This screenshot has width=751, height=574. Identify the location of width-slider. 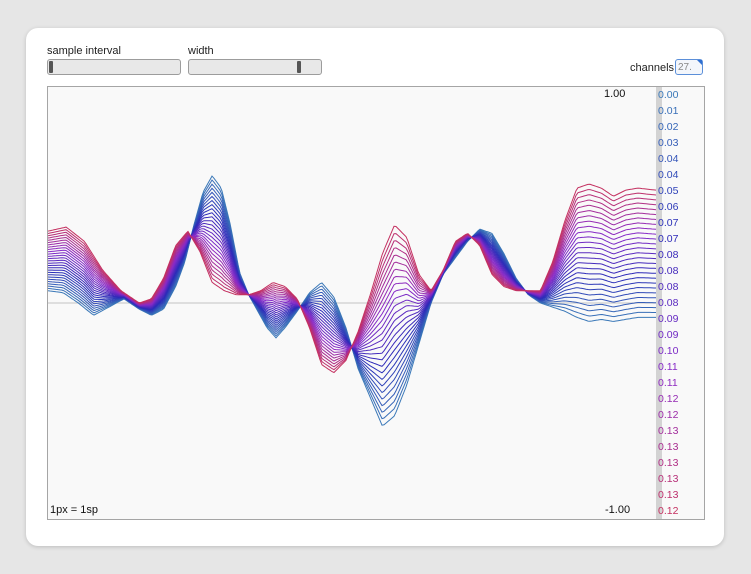
(255, 67).